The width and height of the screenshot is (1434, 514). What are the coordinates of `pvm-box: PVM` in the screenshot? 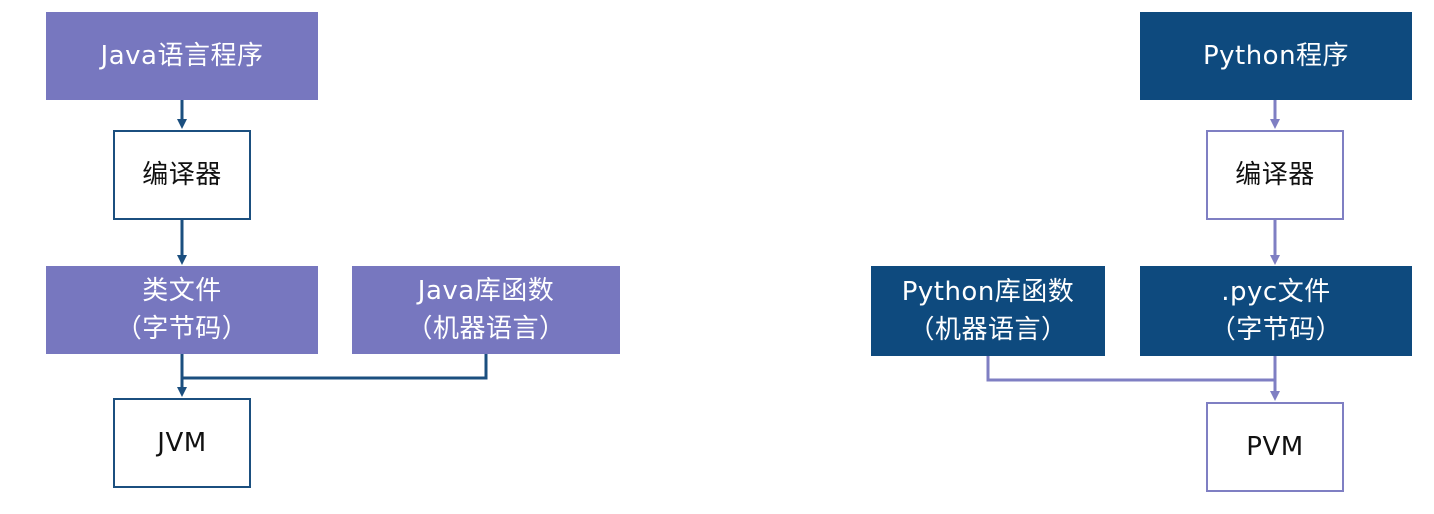 It's located at (1275, 447).